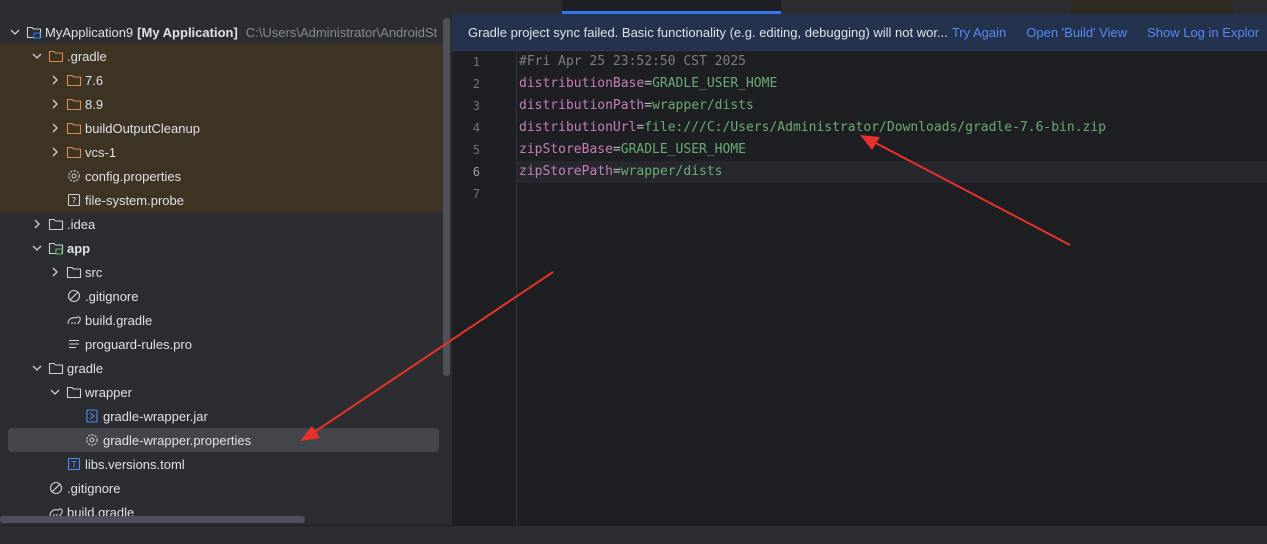  Describe the element at coordinates (222, 272) in the screenshot. I see `tree-item-src: src` at that location.